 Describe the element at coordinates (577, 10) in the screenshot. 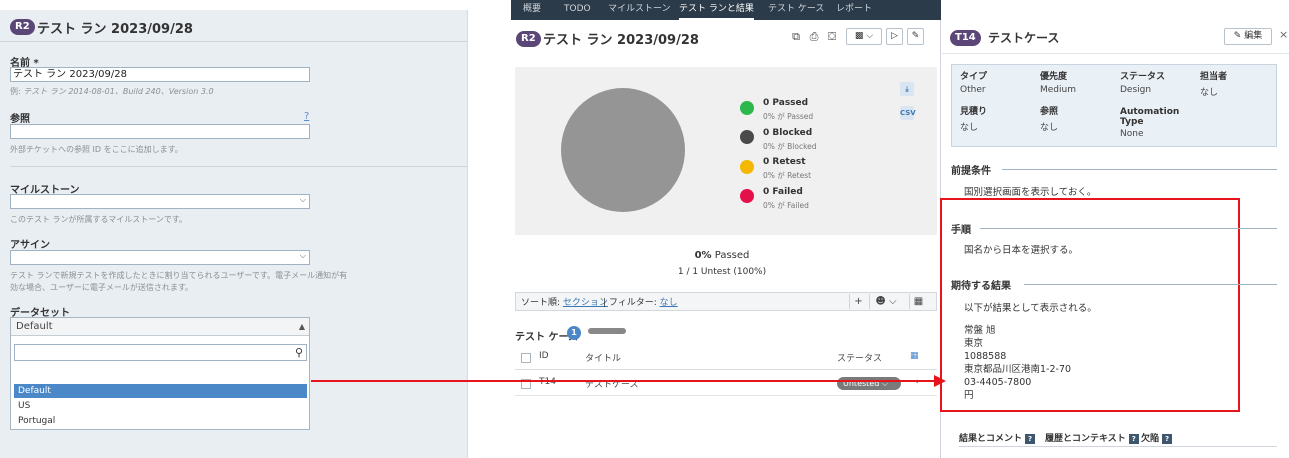

I see `tab-todo: TODO` at that location.